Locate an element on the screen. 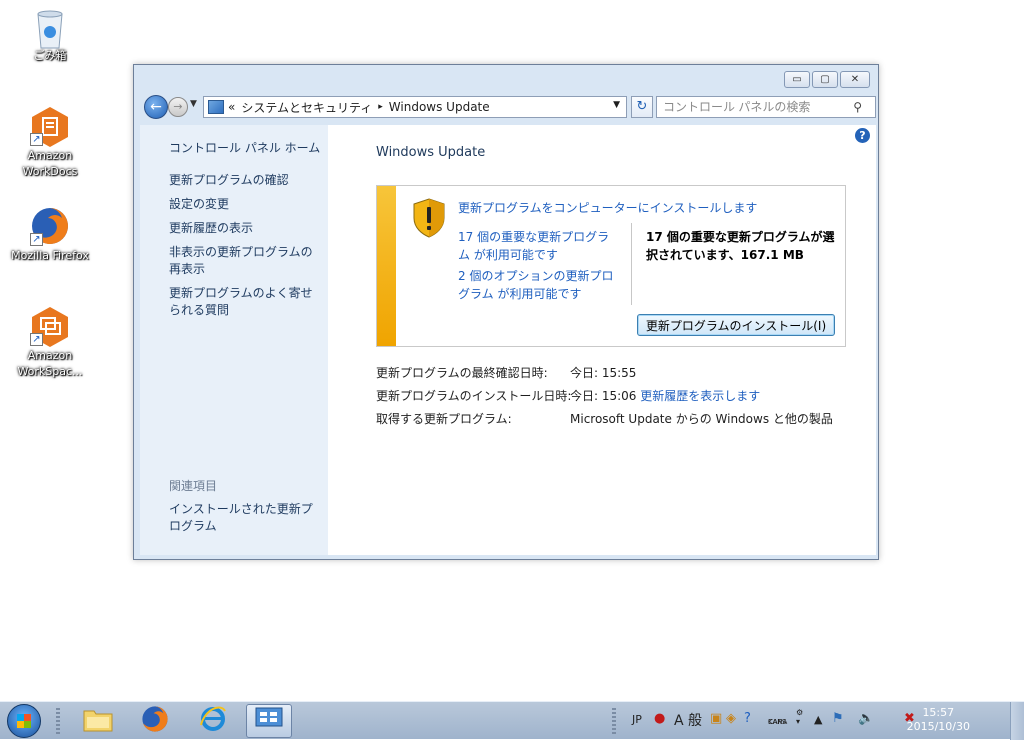 The height and width of the screenshot is (740, 1024). update-source-value: Microsoft Update からの Windows と他の製品 is located at coordinates (701, 419).